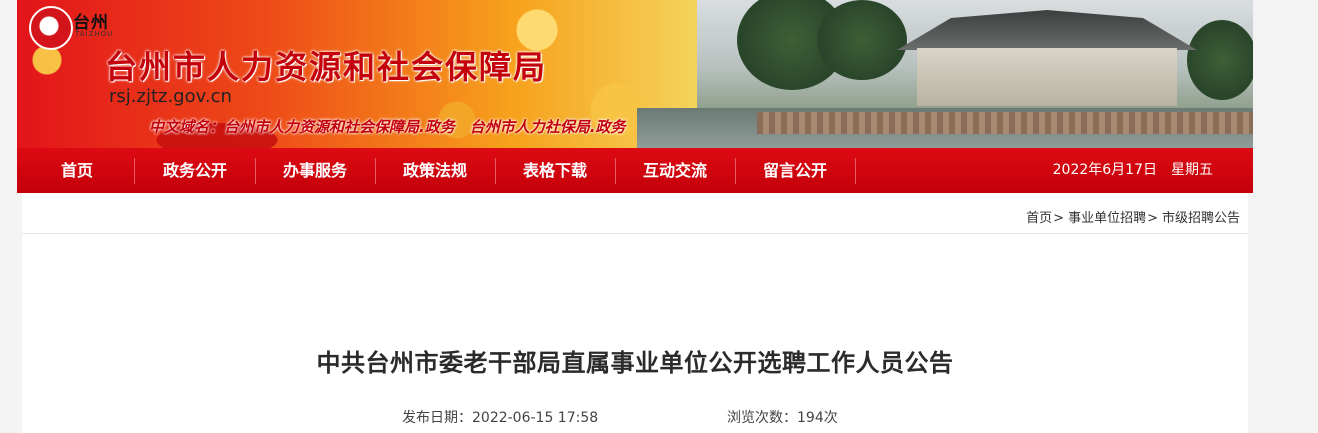 This screenshot has height=433, width=1318. I want to click on article-title: 中共台州市委老干部局直属事业单位公开选聘工作人员公告, so click(635, 363).